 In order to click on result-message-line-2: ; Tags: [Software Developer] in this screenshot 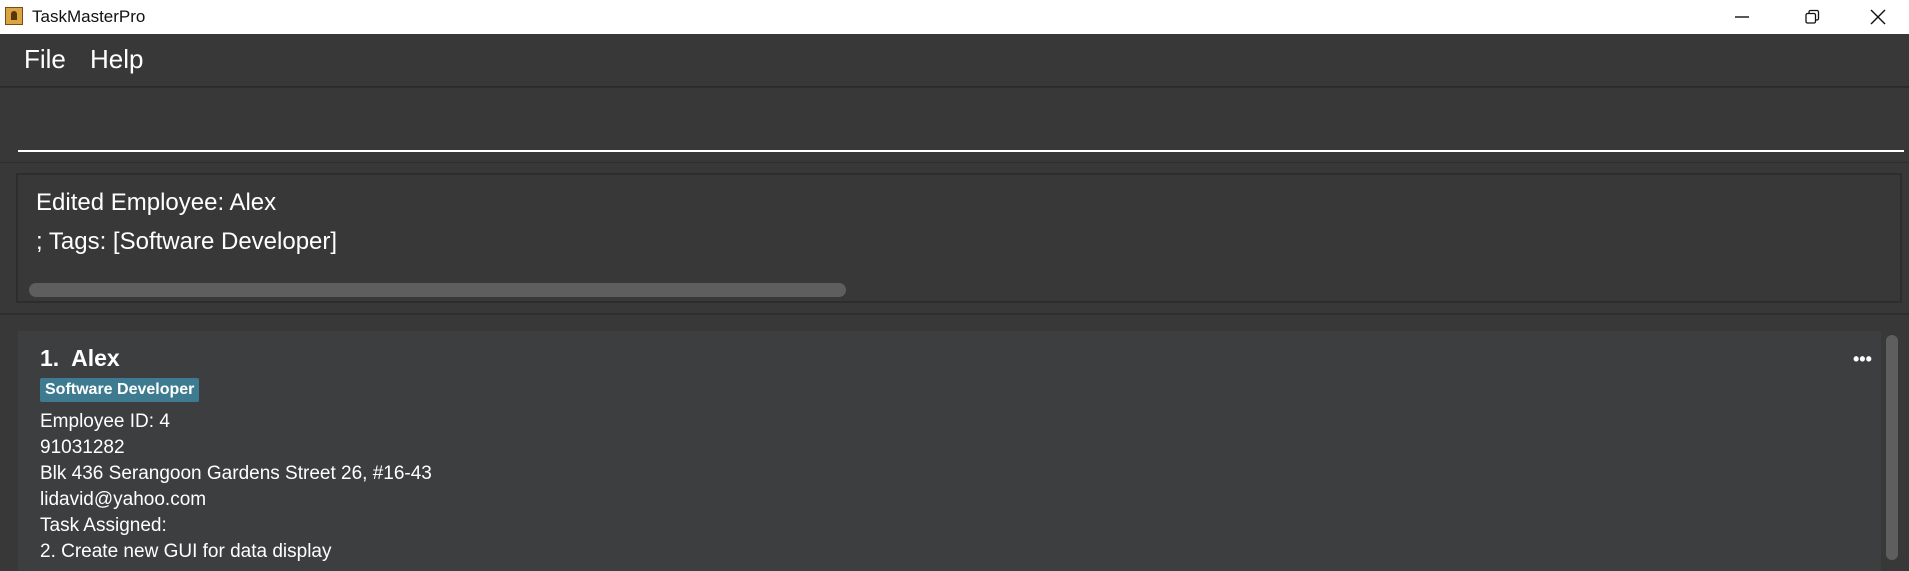, I will do `click(187, 241)`.